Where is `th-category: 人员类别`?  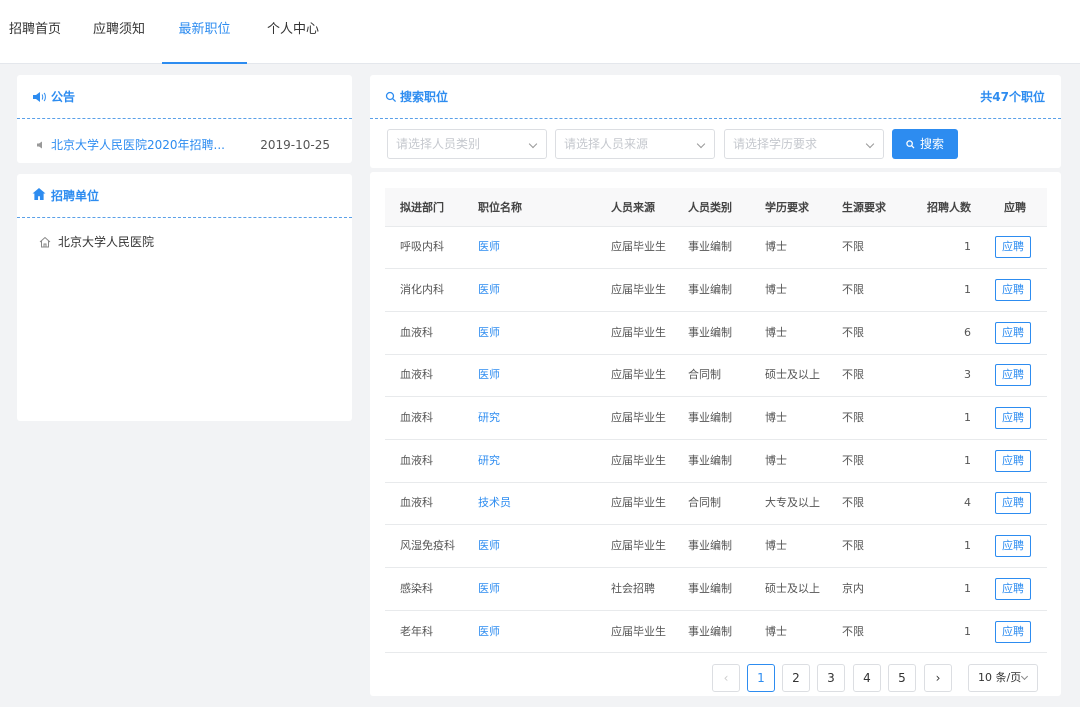 th-category: 人员类别 is located at coordinates (711, 207).